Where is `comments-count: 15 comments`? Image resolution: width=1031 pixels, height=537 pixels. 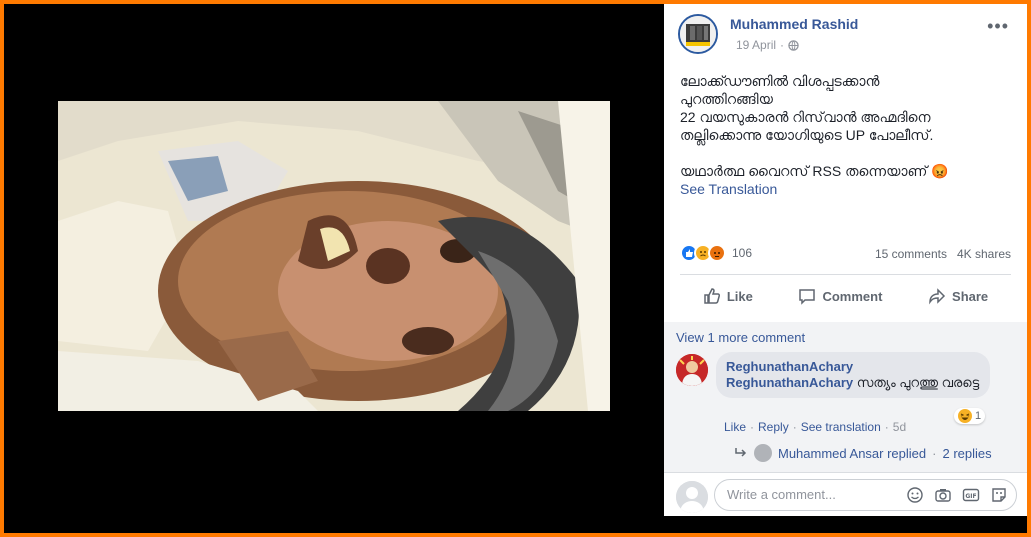
comments-count: 15 comments is located at coordinates (911, 254).